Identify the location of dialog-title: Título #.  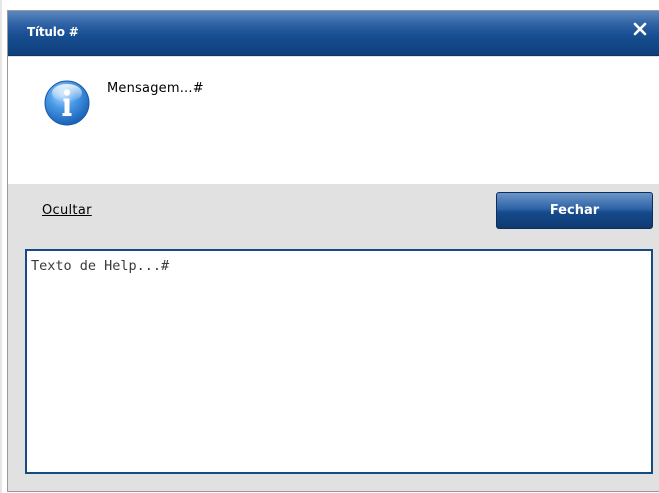
(53, 32).